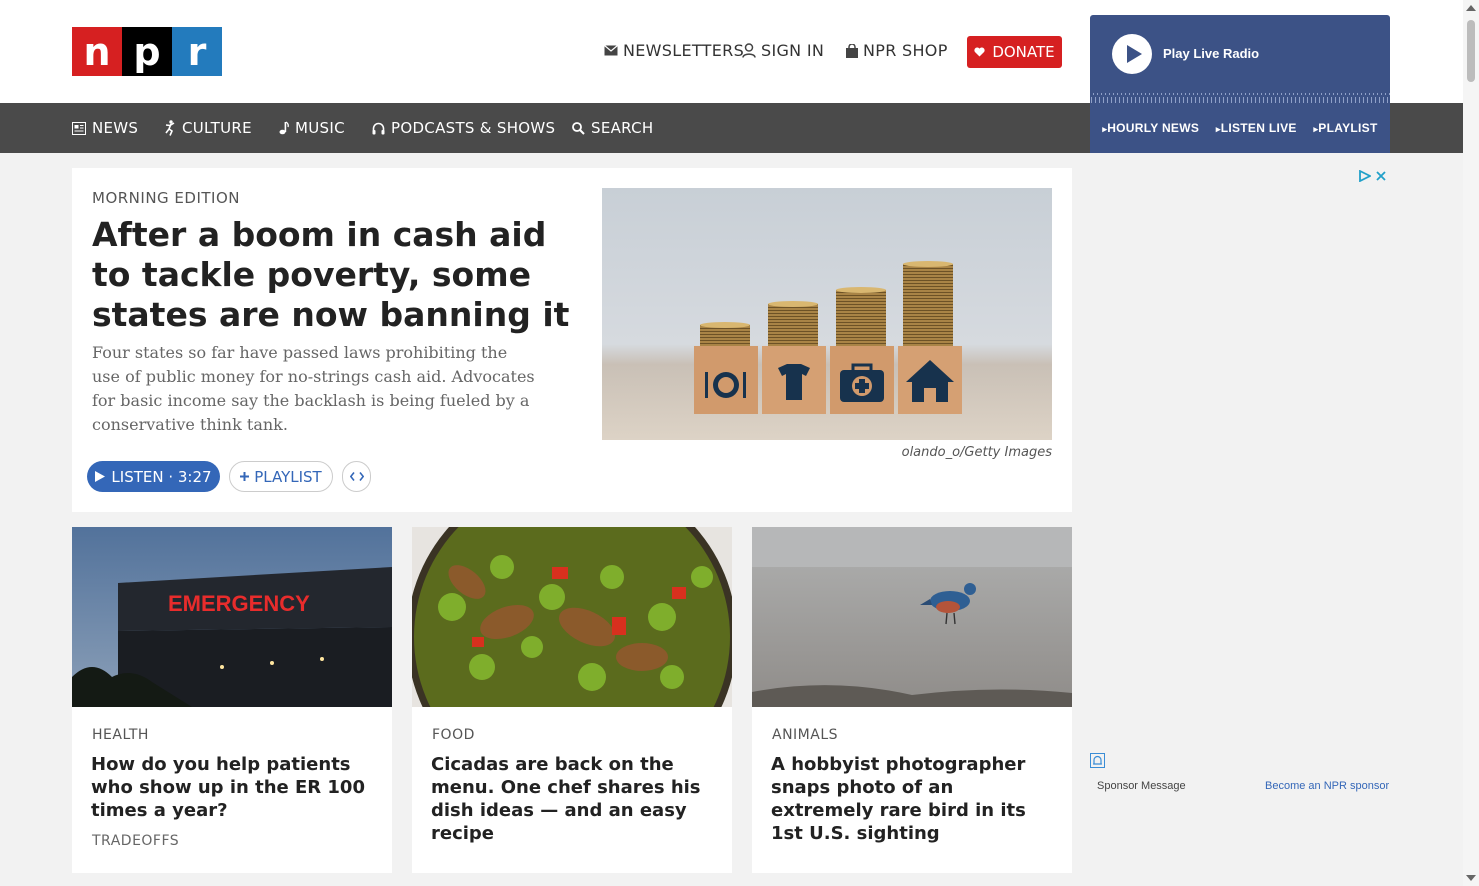 This screenshot has width=1479, height=886. I want to click on logo-letter-r: r, so click(197, 51).